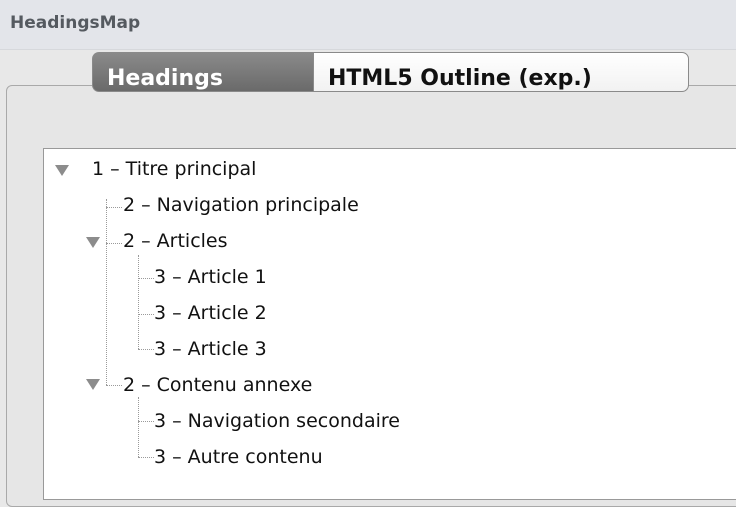  I want to click on tree-node-article-2: 3 – Article 2, so click(210, 313).